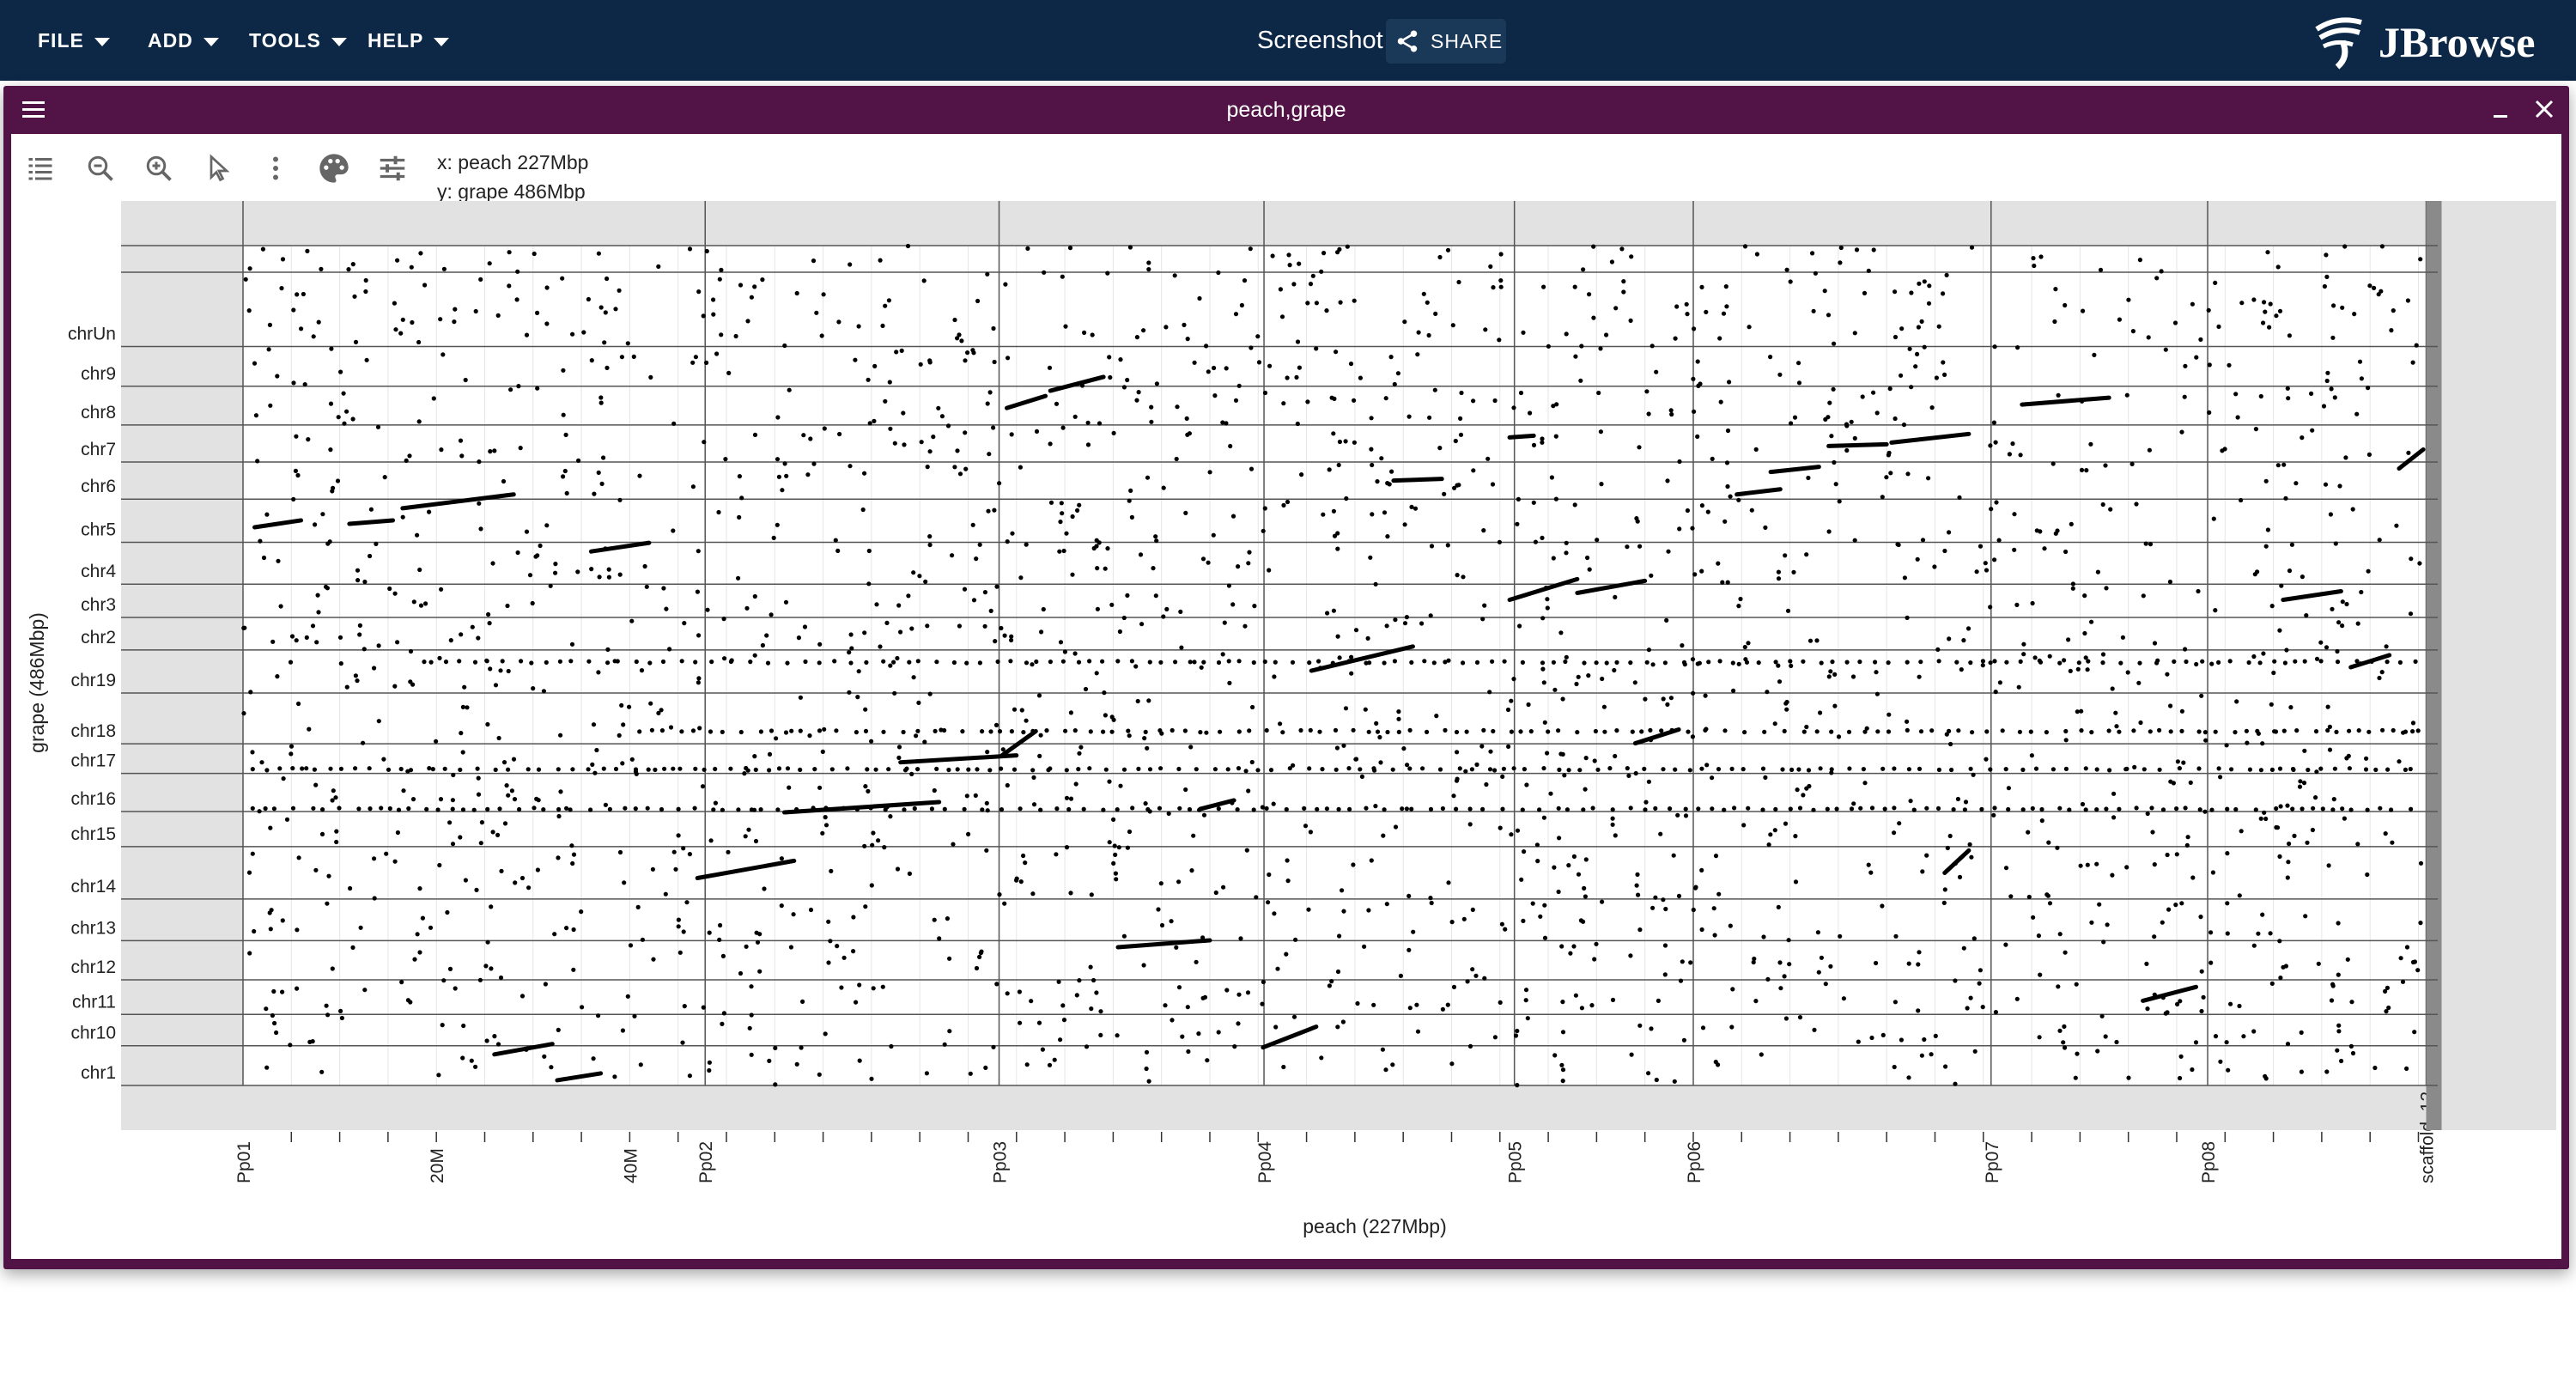  Describe the element at coordinates (298, 40) in the screenshot. I see `menu-tools: TOOLS` at that location.